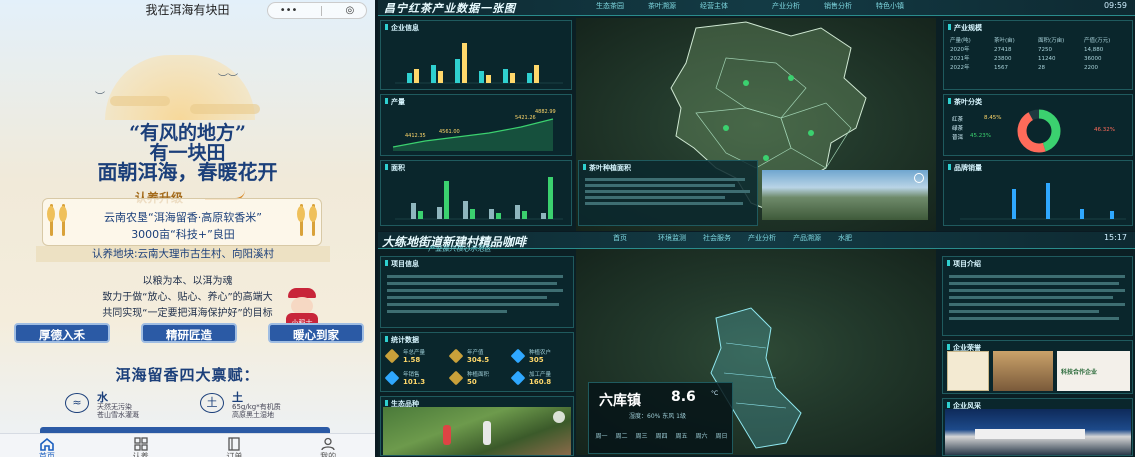 The image size is (1135, 457). I want to click on mission-line-1: 以粮为本、以洱为魂, so click(187, 281).